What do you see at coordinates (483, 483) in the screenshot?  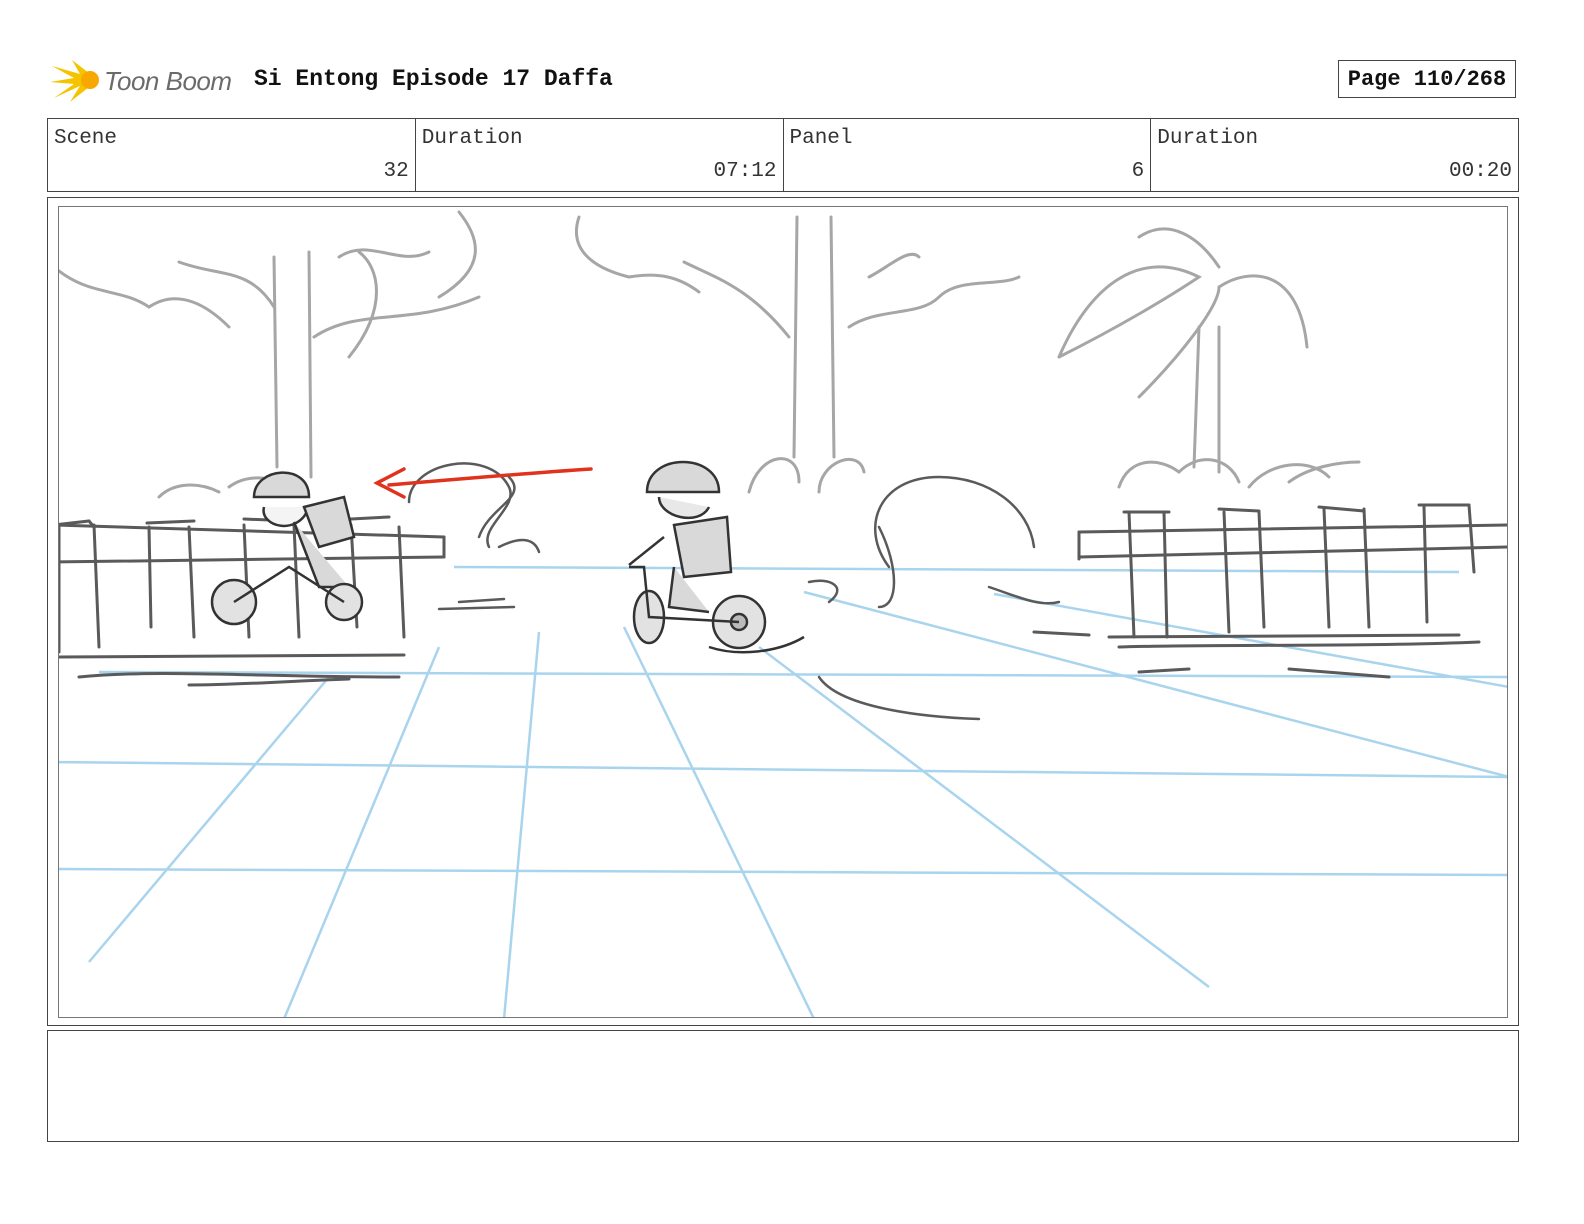 I see `motion-arrow-icon` at bounding box center [483, 483].